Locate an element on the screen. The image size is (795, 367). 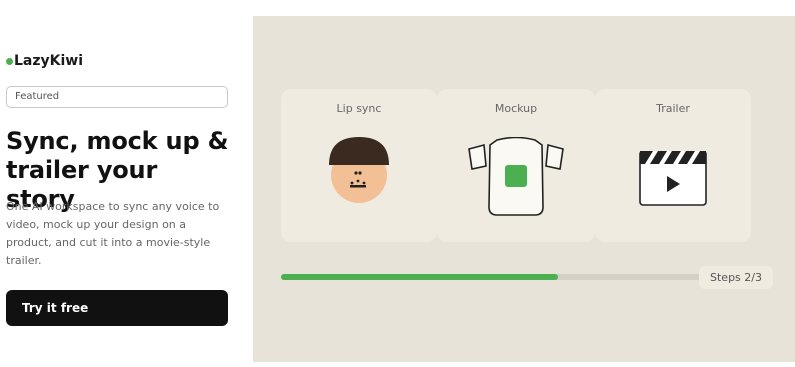
brand-dot-icon is located at coordinates (9, 61).